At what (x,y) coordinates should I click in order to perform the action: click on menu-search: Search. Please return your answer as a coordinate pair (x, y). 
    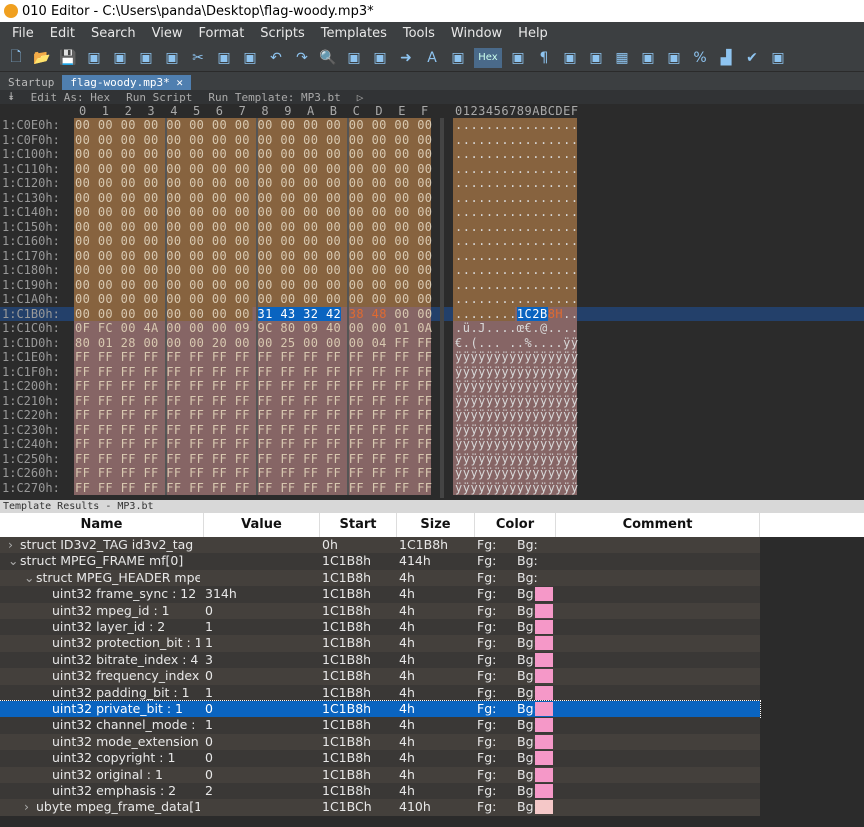
    Looking at the image, I should click on (113, 33).